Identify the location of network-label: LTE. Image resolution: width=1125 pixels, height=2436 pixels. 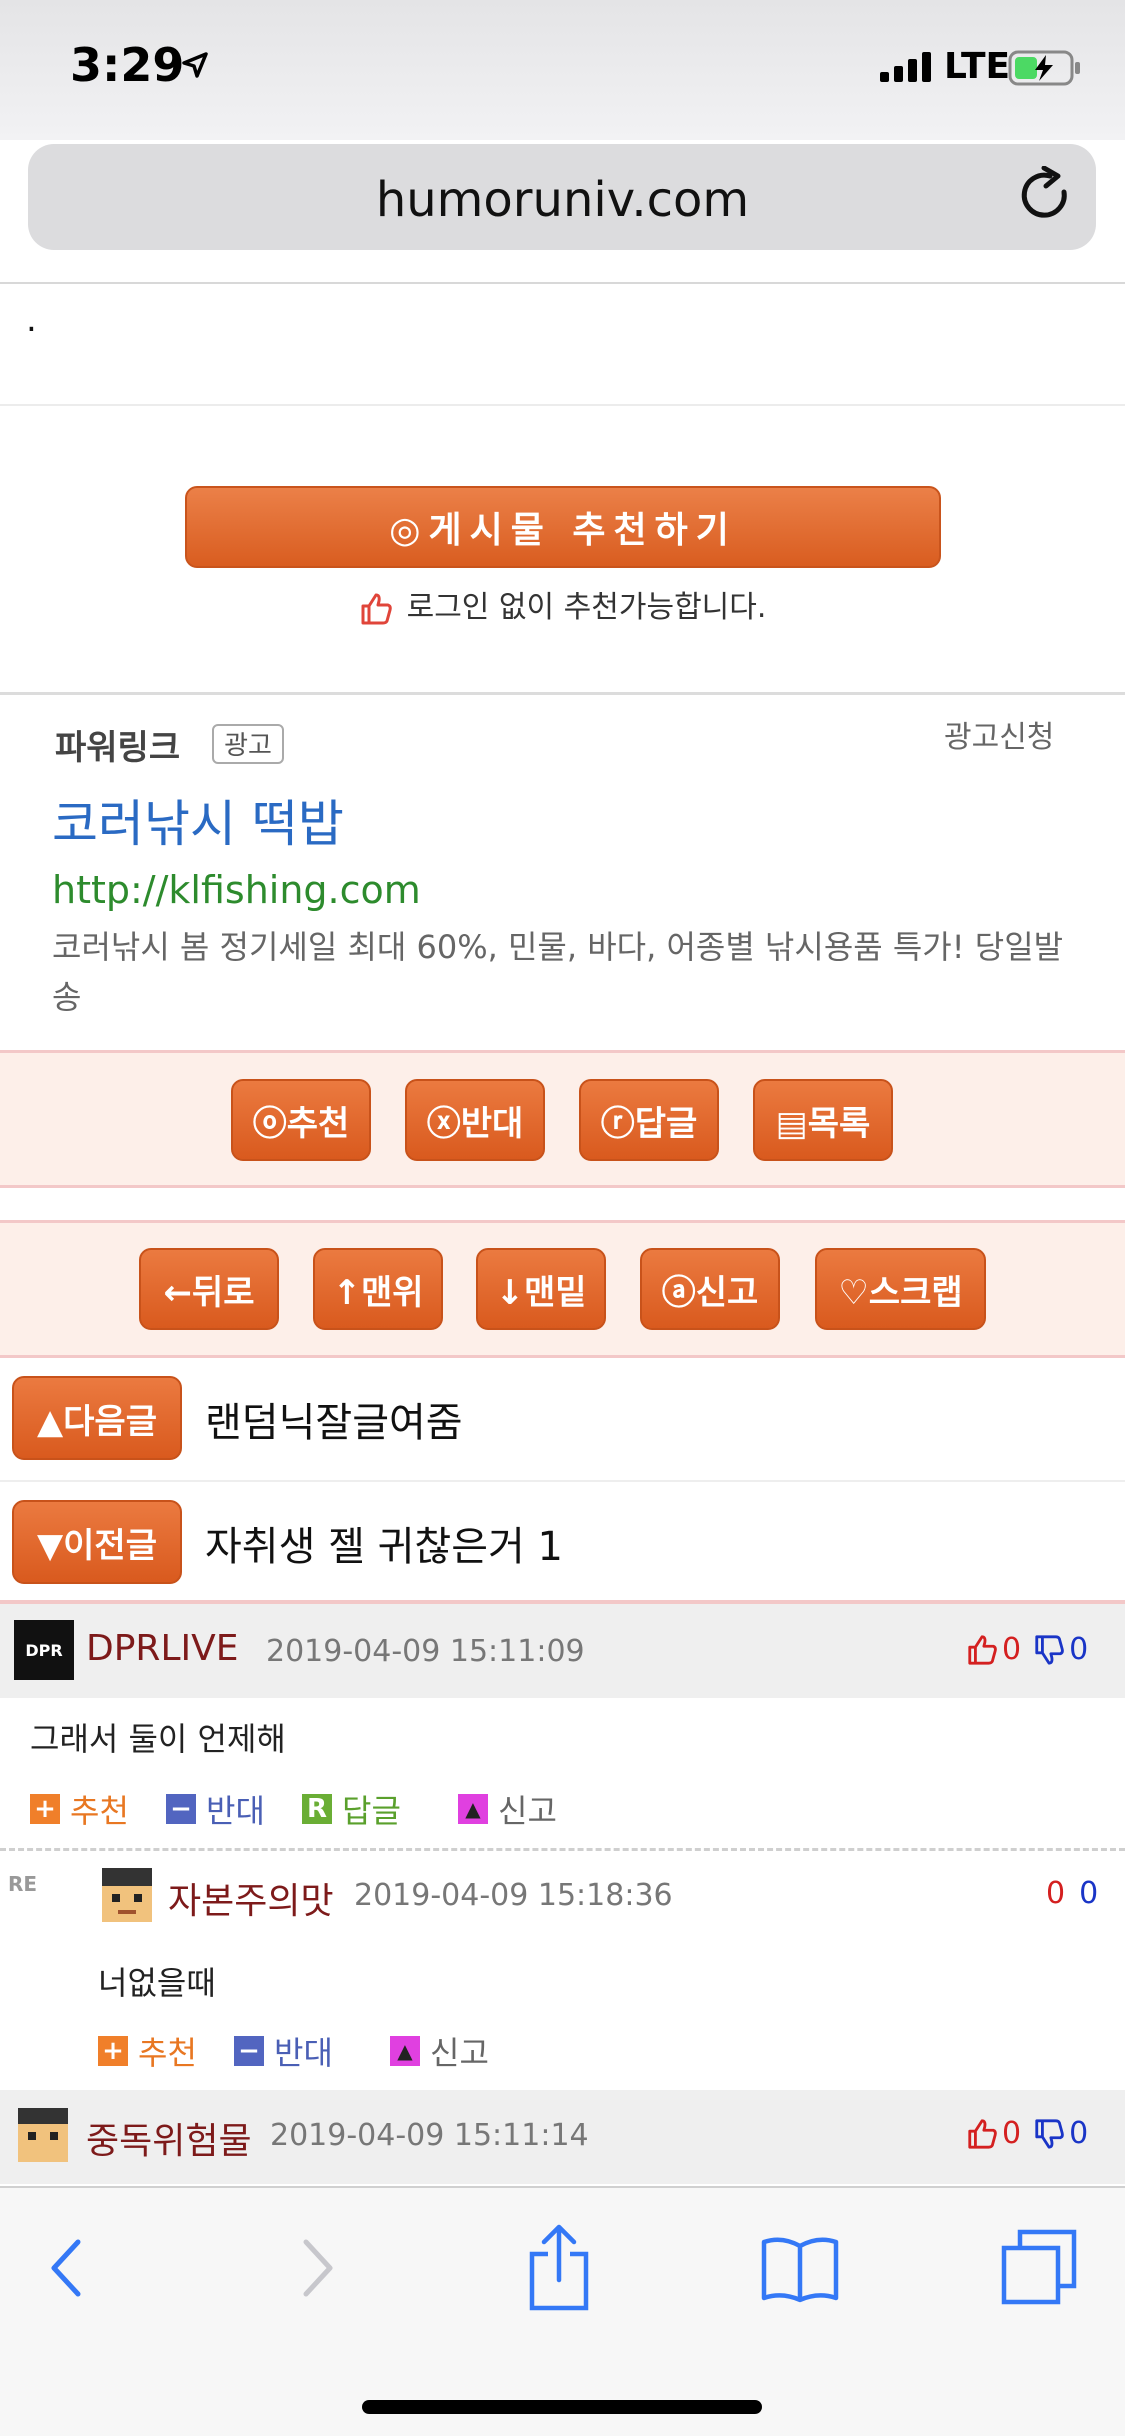
(977, 66).